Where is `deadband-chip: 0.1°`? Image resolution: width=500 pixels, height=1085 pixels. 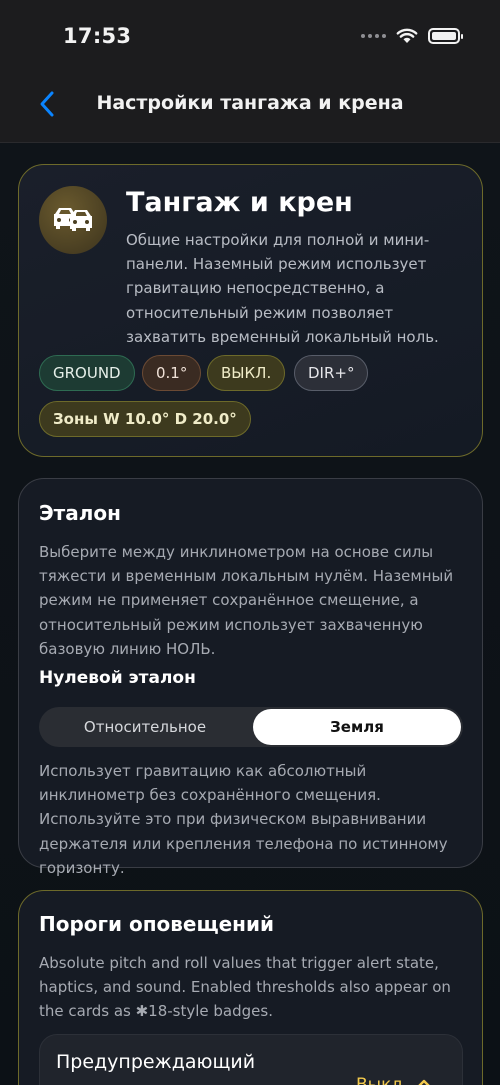 deadband-chip: 0.1° is located at coordinates (172, 373).